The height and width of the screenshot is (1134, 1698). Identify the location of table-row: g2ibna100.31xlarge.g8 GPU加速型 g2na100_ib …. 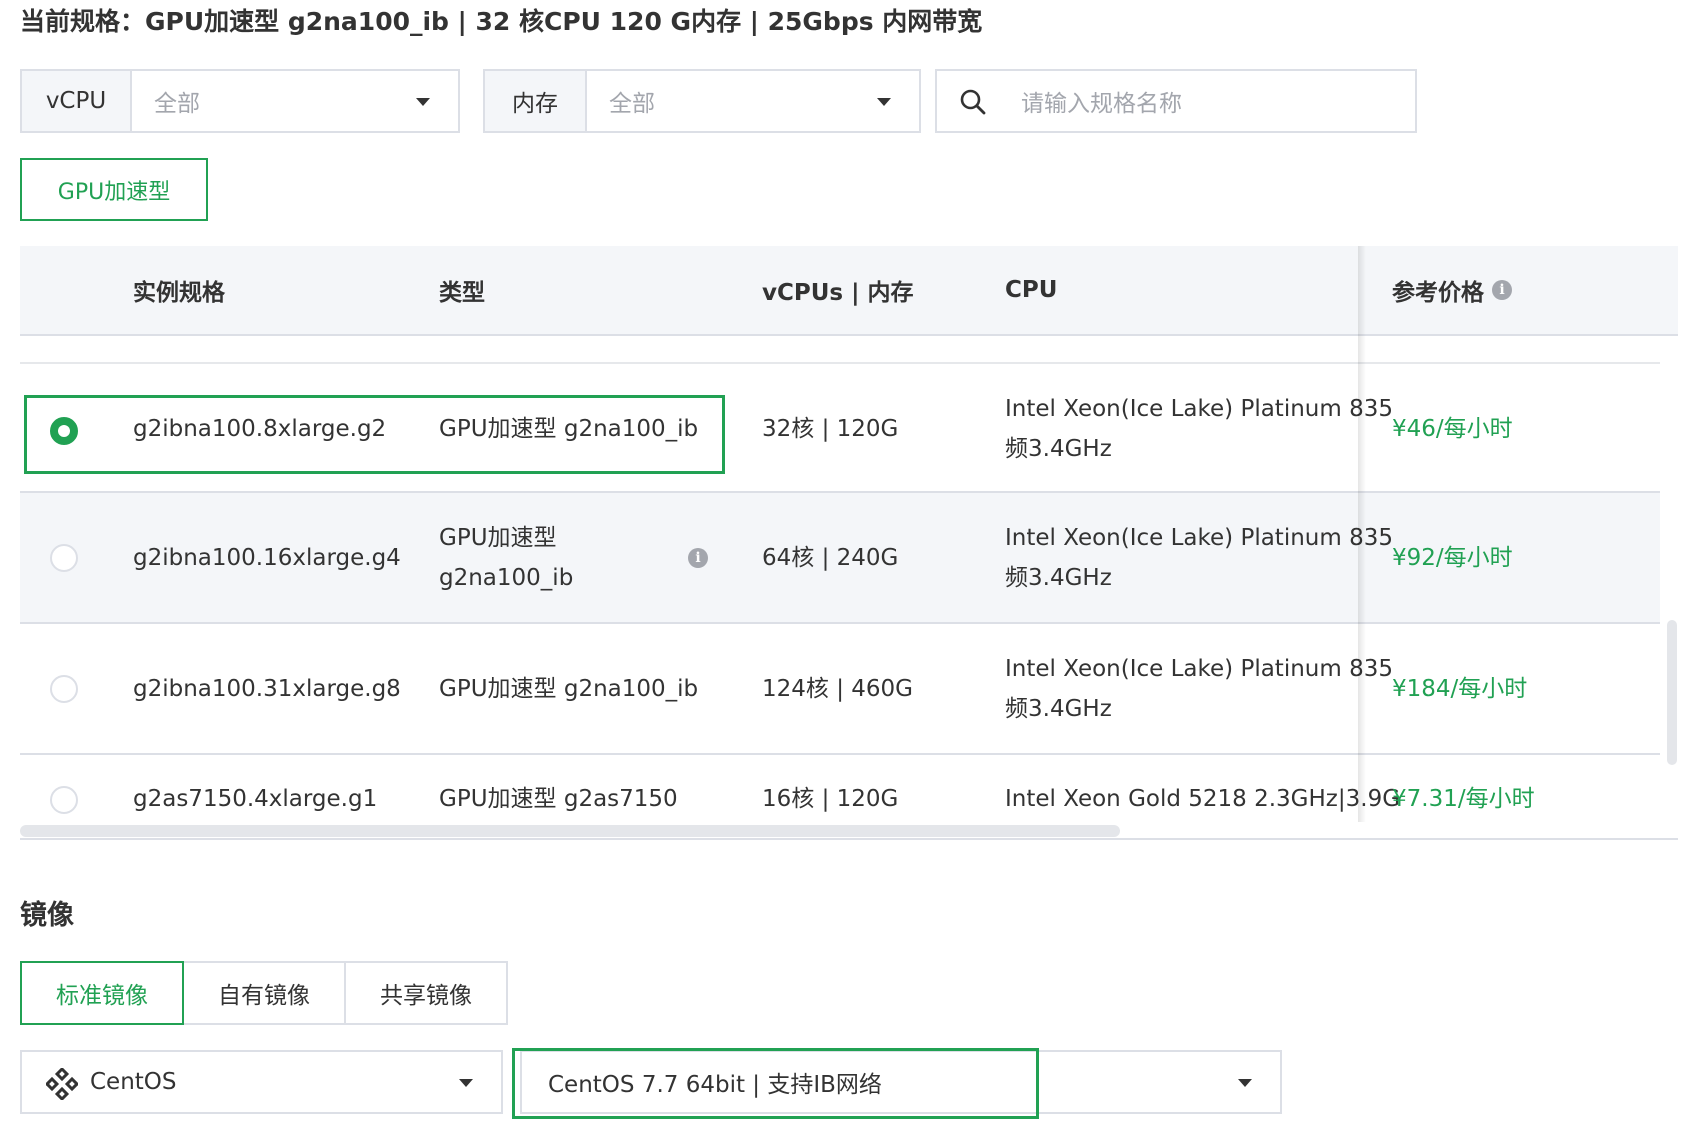
(840, 689).